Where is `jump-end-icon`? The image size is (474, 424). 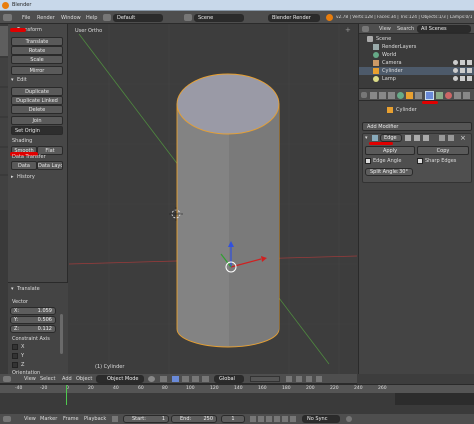
jump-end-icon is located at coordinates (293, 419).